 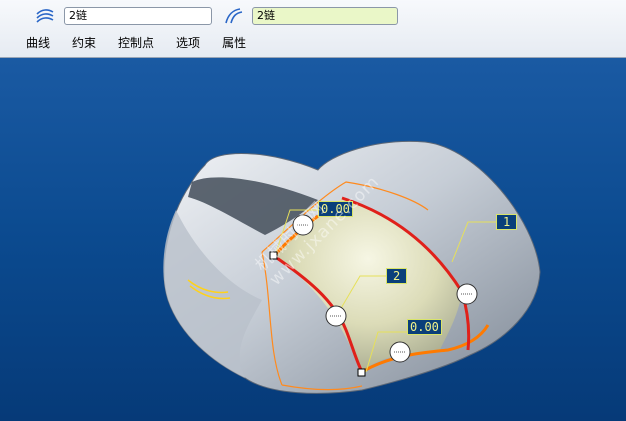 I want to click on first-direction-field: 2链, so click(x=138, y=16).